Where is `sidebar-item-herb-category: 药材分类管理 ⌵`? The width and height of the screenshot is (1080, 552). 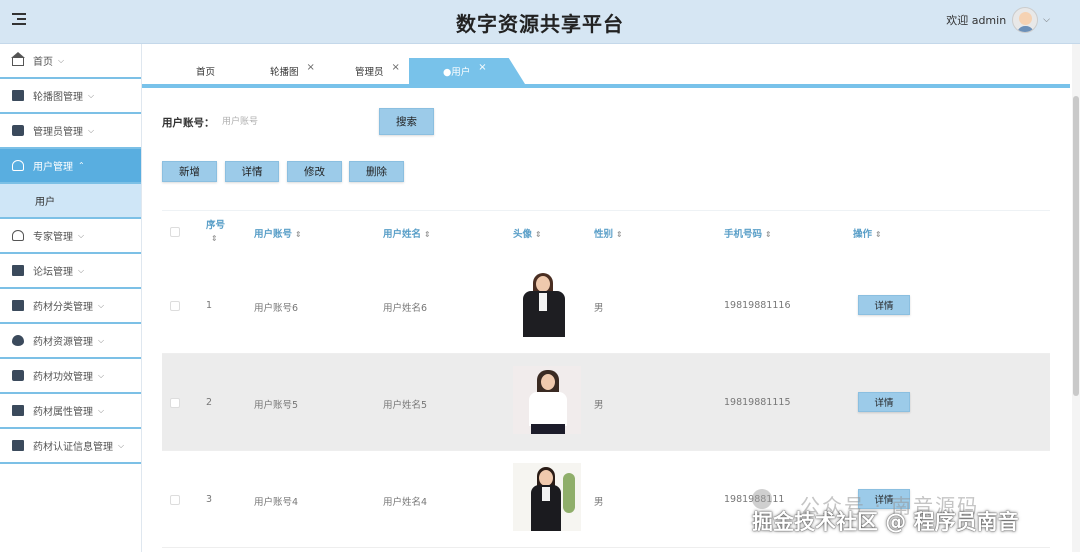 sidebar-item-herb-category: 药材分类管理 ⌵ is located at coordinates (70, 306).